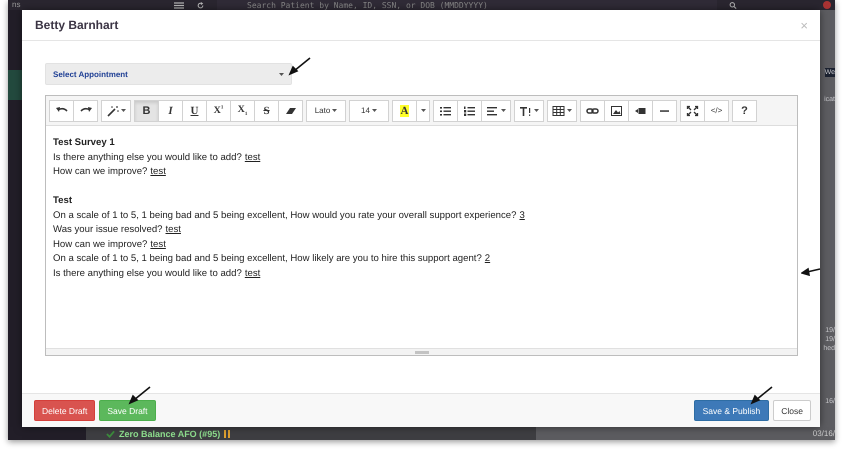 This screenshot has height=456, width=842. Describe the element at coordinates (112, 110) in the screenshot. I see `magic-wand-icon` at that location.